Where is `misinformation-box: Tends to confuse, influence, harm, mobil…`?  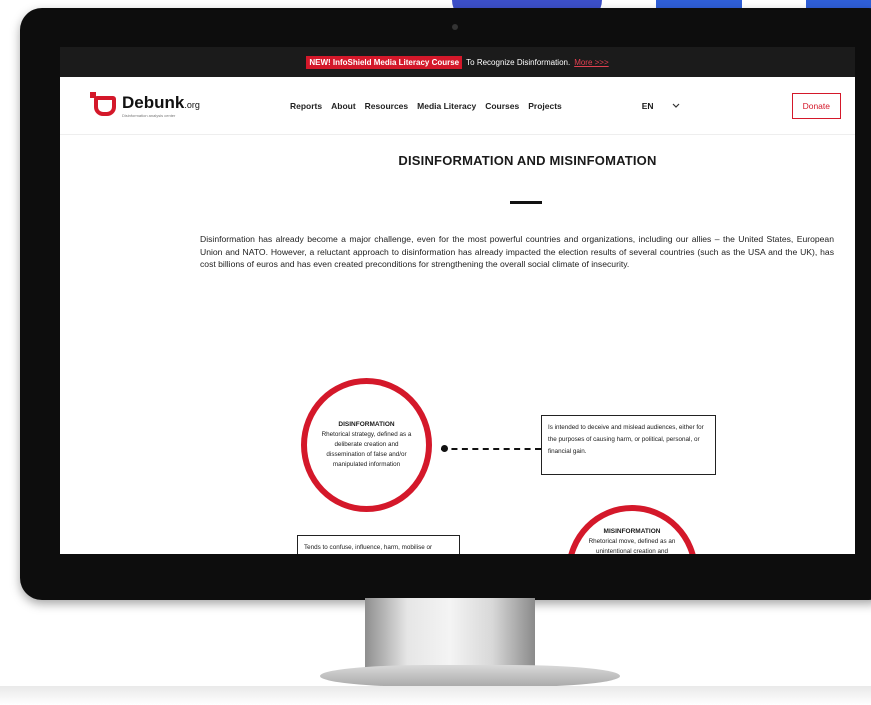 misinformation-box: Tends to confuse, influence, harm, mobil… is located at coordinates (378, 544).